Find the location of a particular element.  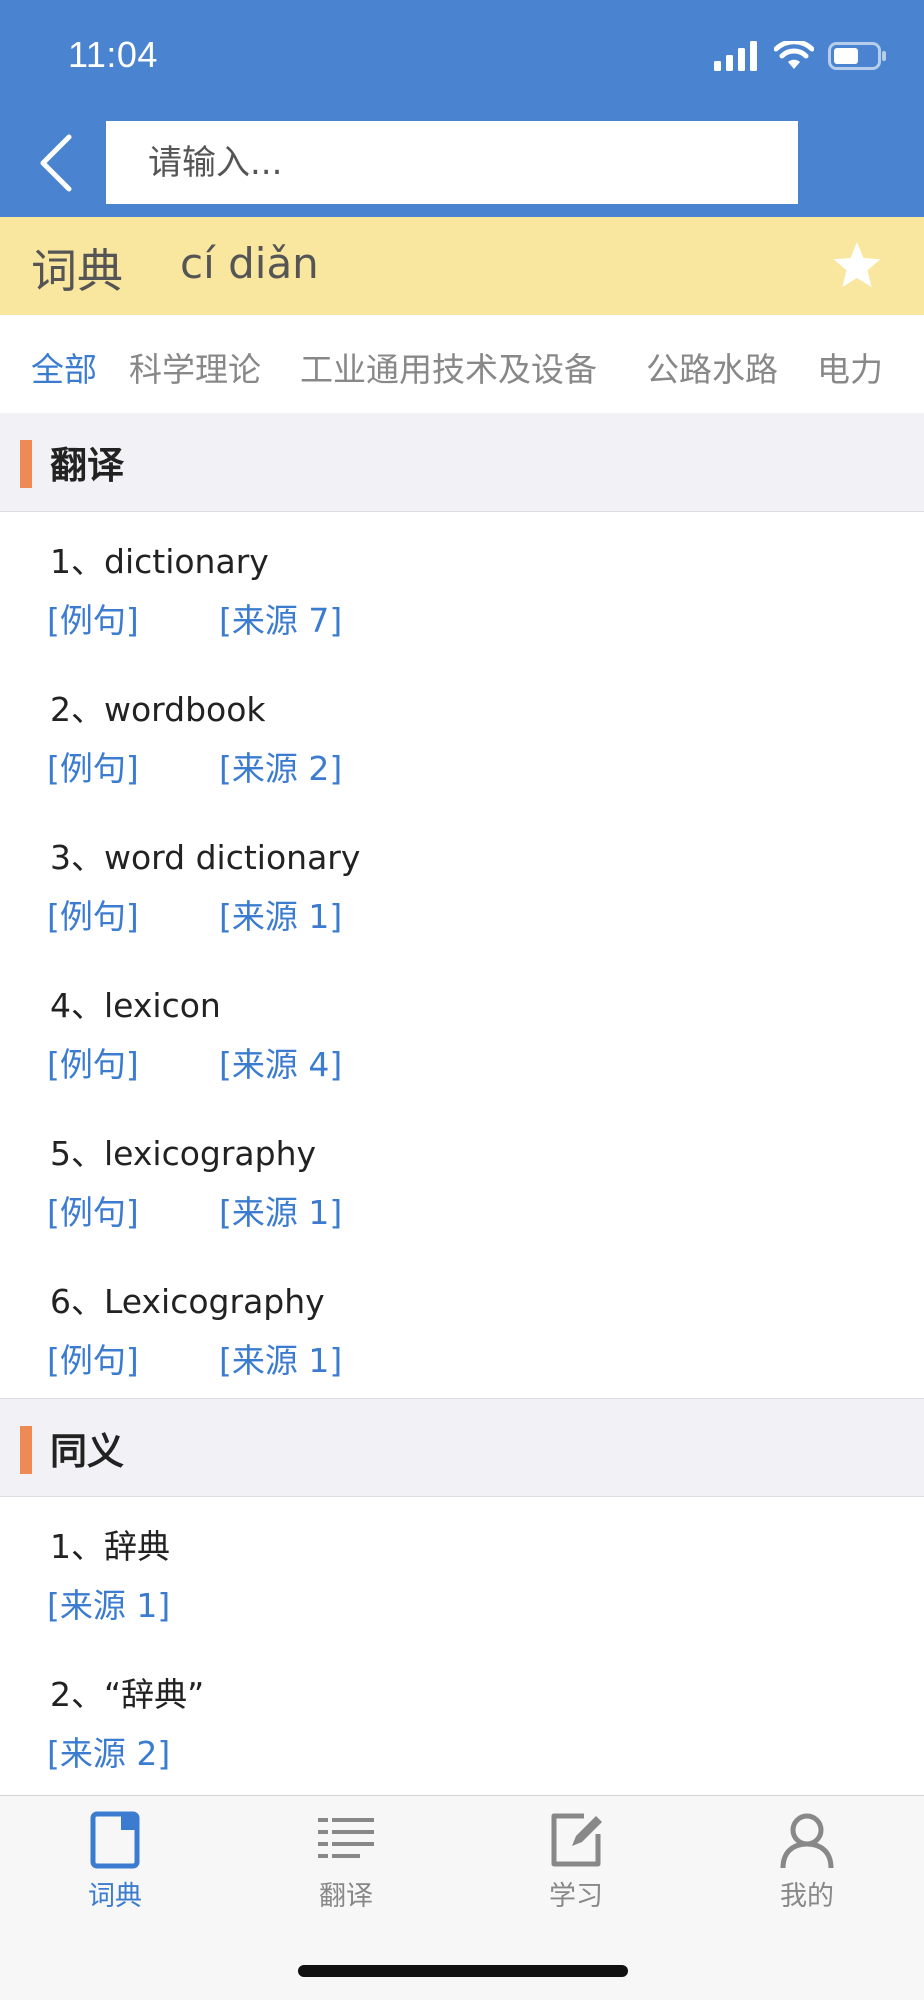

translation-entry: 2、wordbook is located at coordinates (158, 709).